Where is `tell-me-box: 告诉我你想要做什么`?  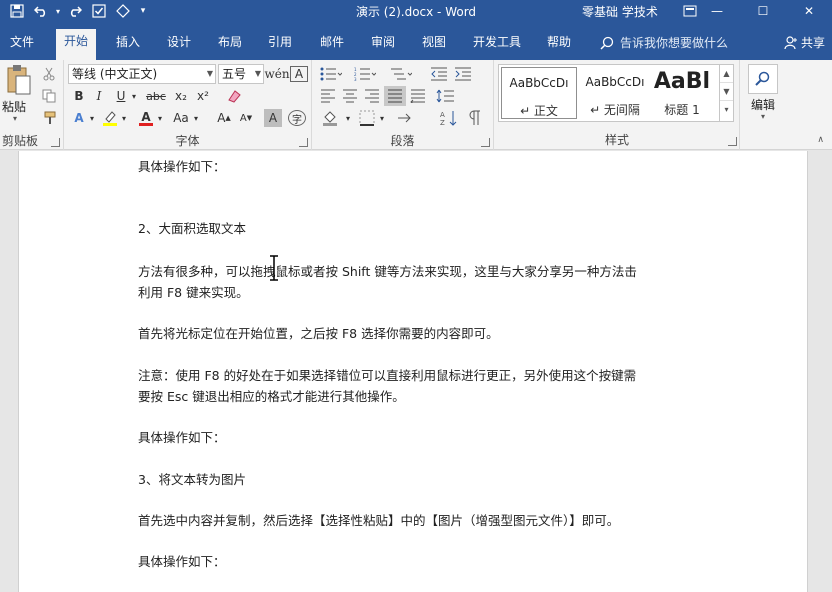 tell-me-box: 告诉我你想要做什么 is located at coordinates (664, 42).